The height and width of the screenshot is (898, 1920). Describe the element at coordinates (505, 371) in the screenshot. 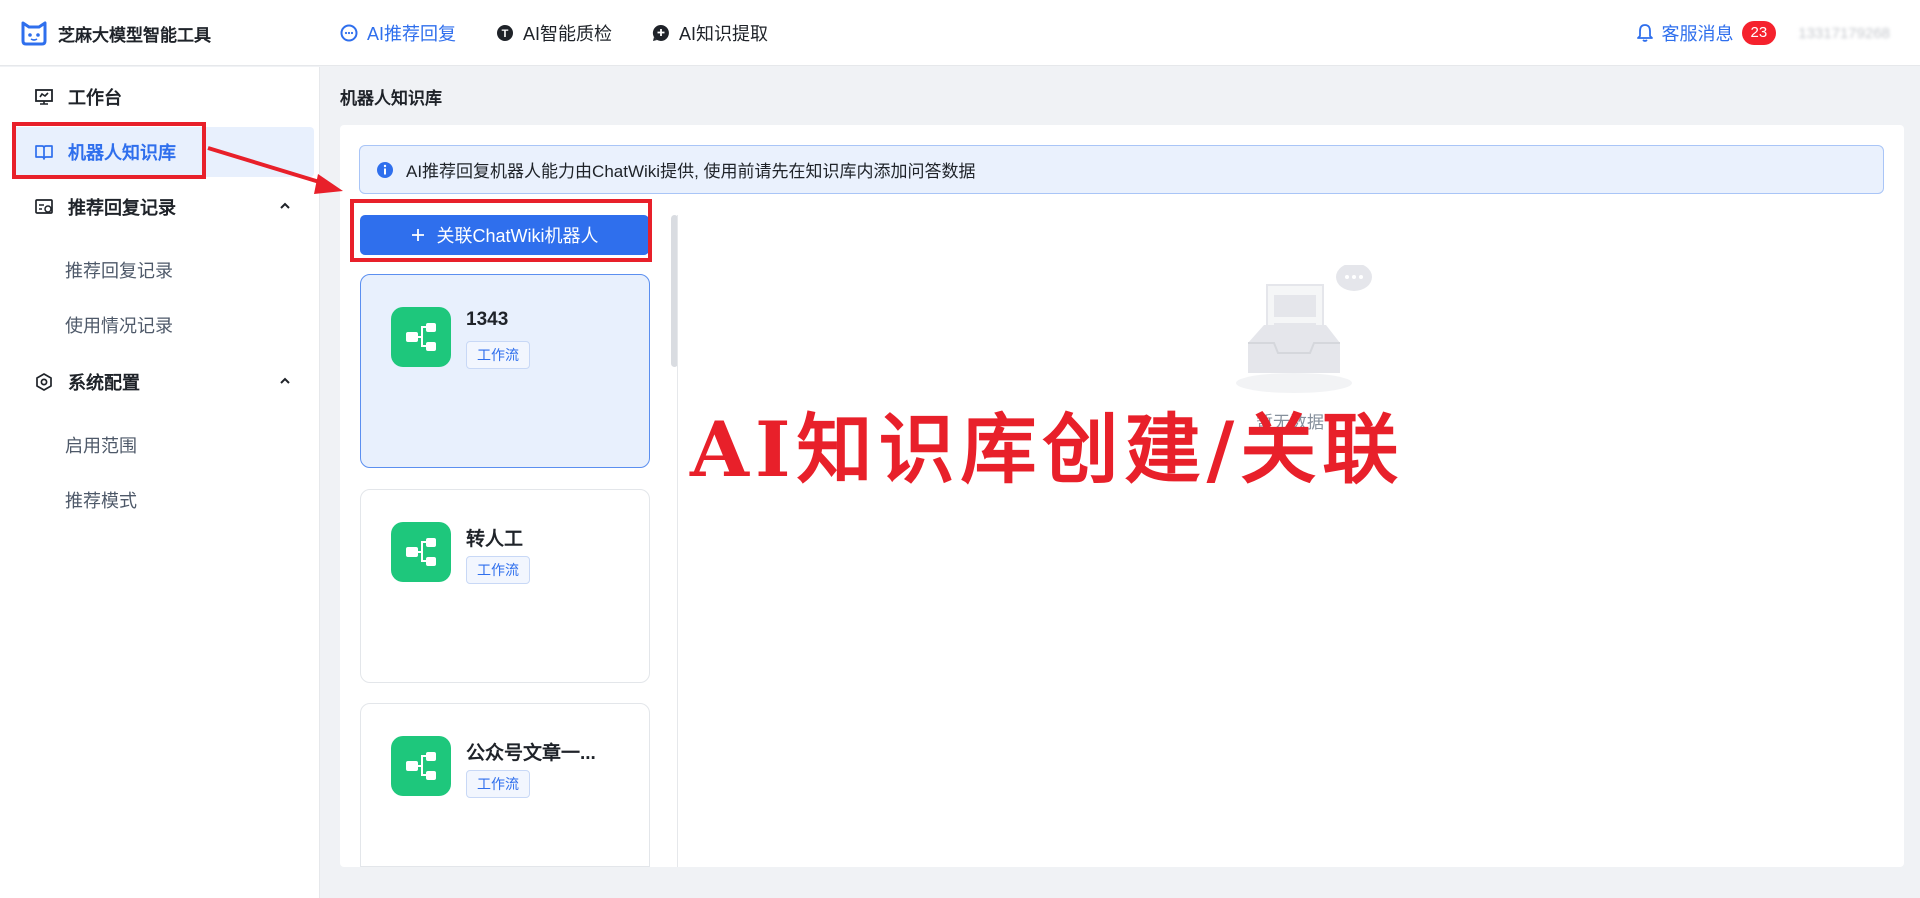

I see `robot-card: 1343 工作流` at that location.